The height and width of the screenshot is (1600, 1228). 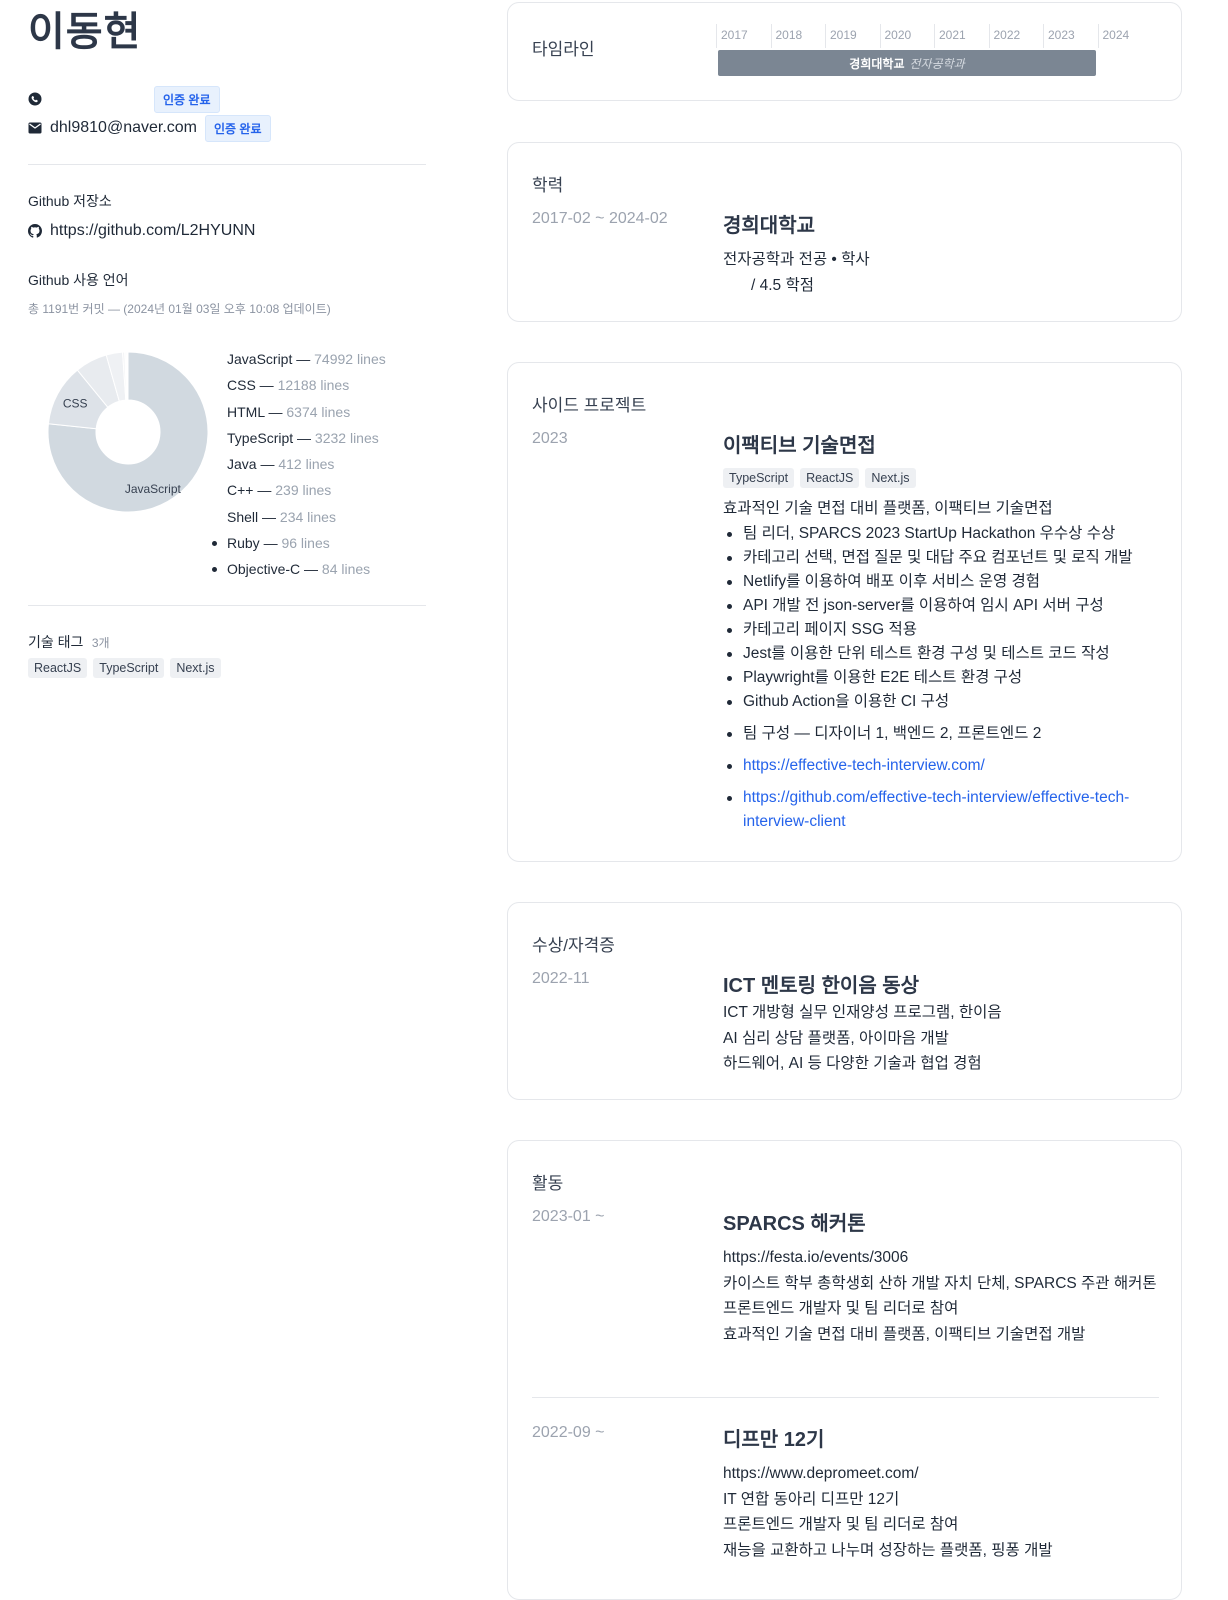 What do you see at coordinates (1114, 36) in the screenshot?
I see `timeline-year: 2024` at bounding box center [1114, 36].